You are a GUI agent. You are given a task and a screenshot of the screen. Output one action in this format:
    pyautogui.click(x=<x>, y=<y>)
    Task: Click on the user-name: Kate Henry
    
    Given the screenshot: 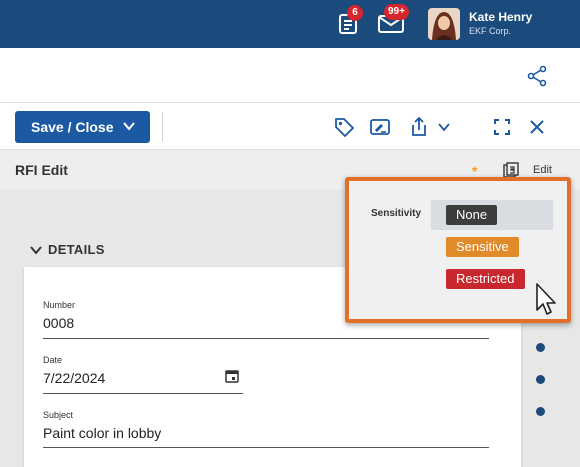 What is the action you would take?
    pyautogui.click(x=500, y=17)
    